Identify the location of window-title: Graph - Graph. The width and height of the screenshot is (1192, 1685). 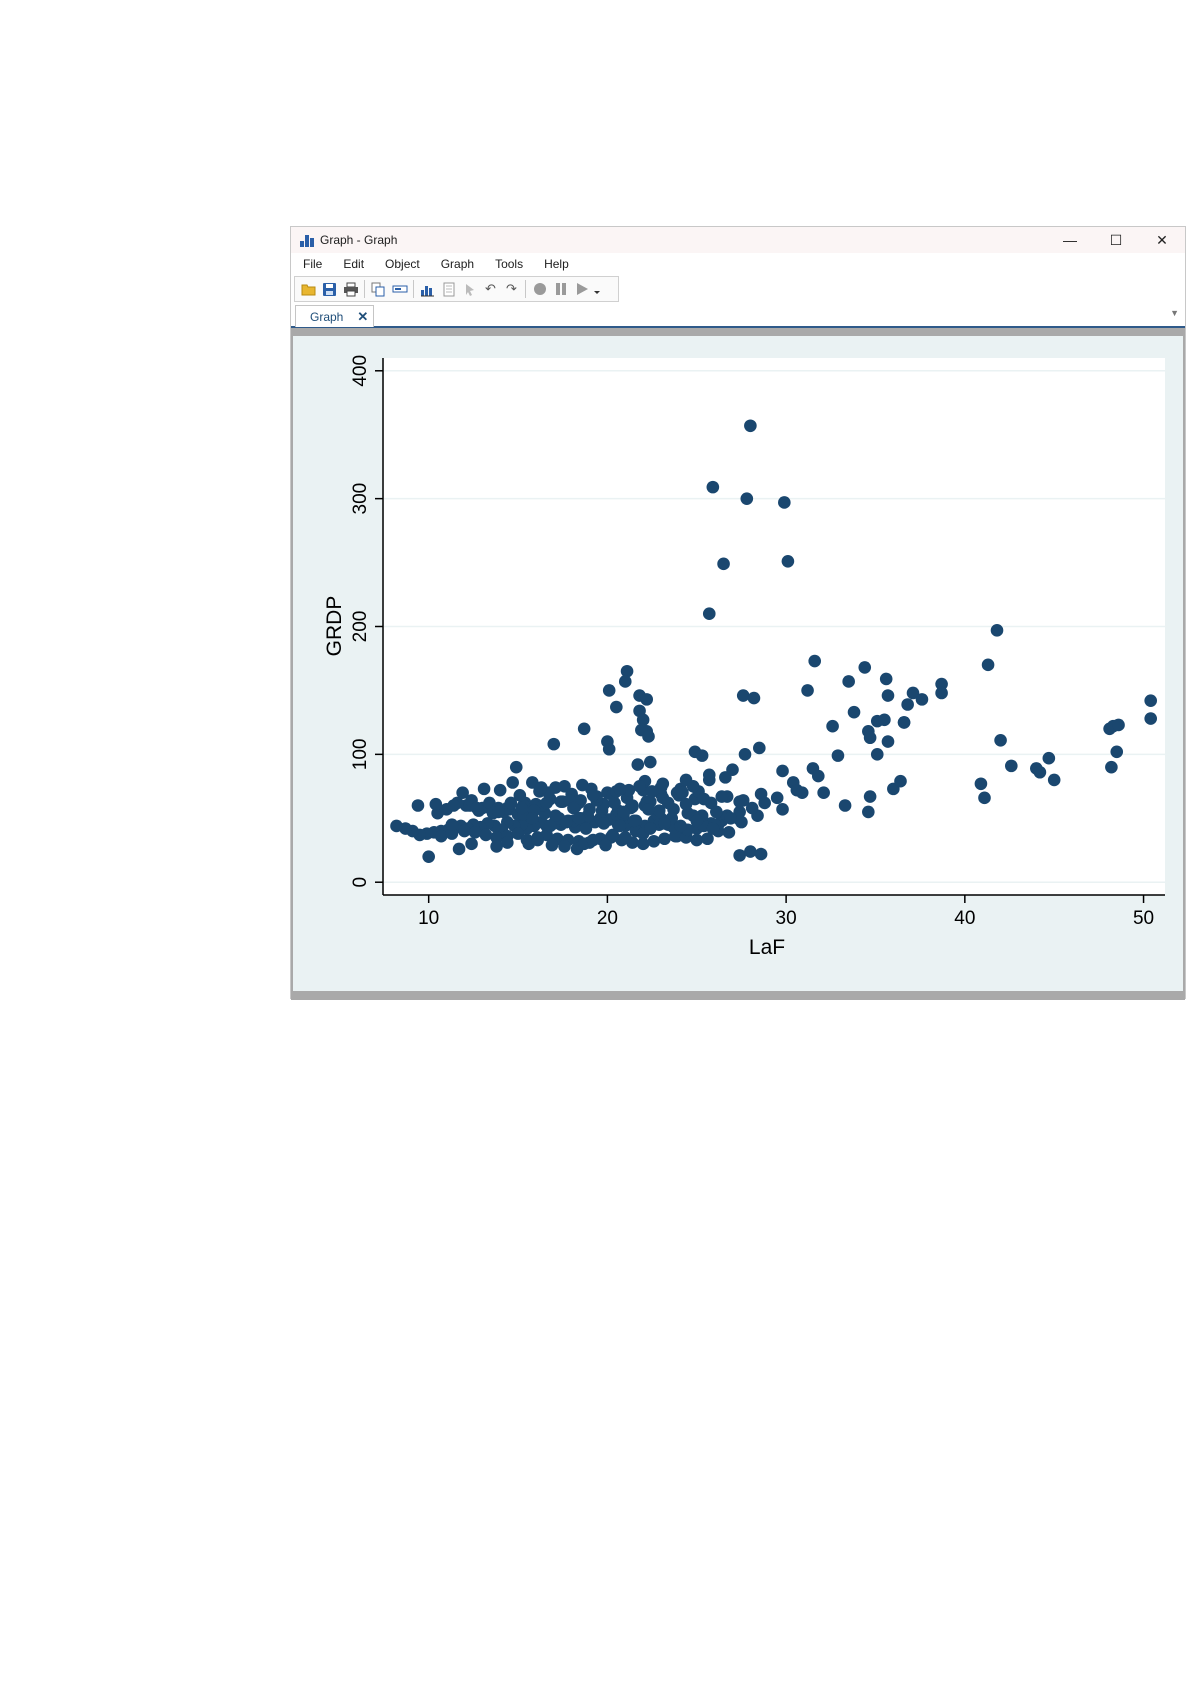
(359, 240).